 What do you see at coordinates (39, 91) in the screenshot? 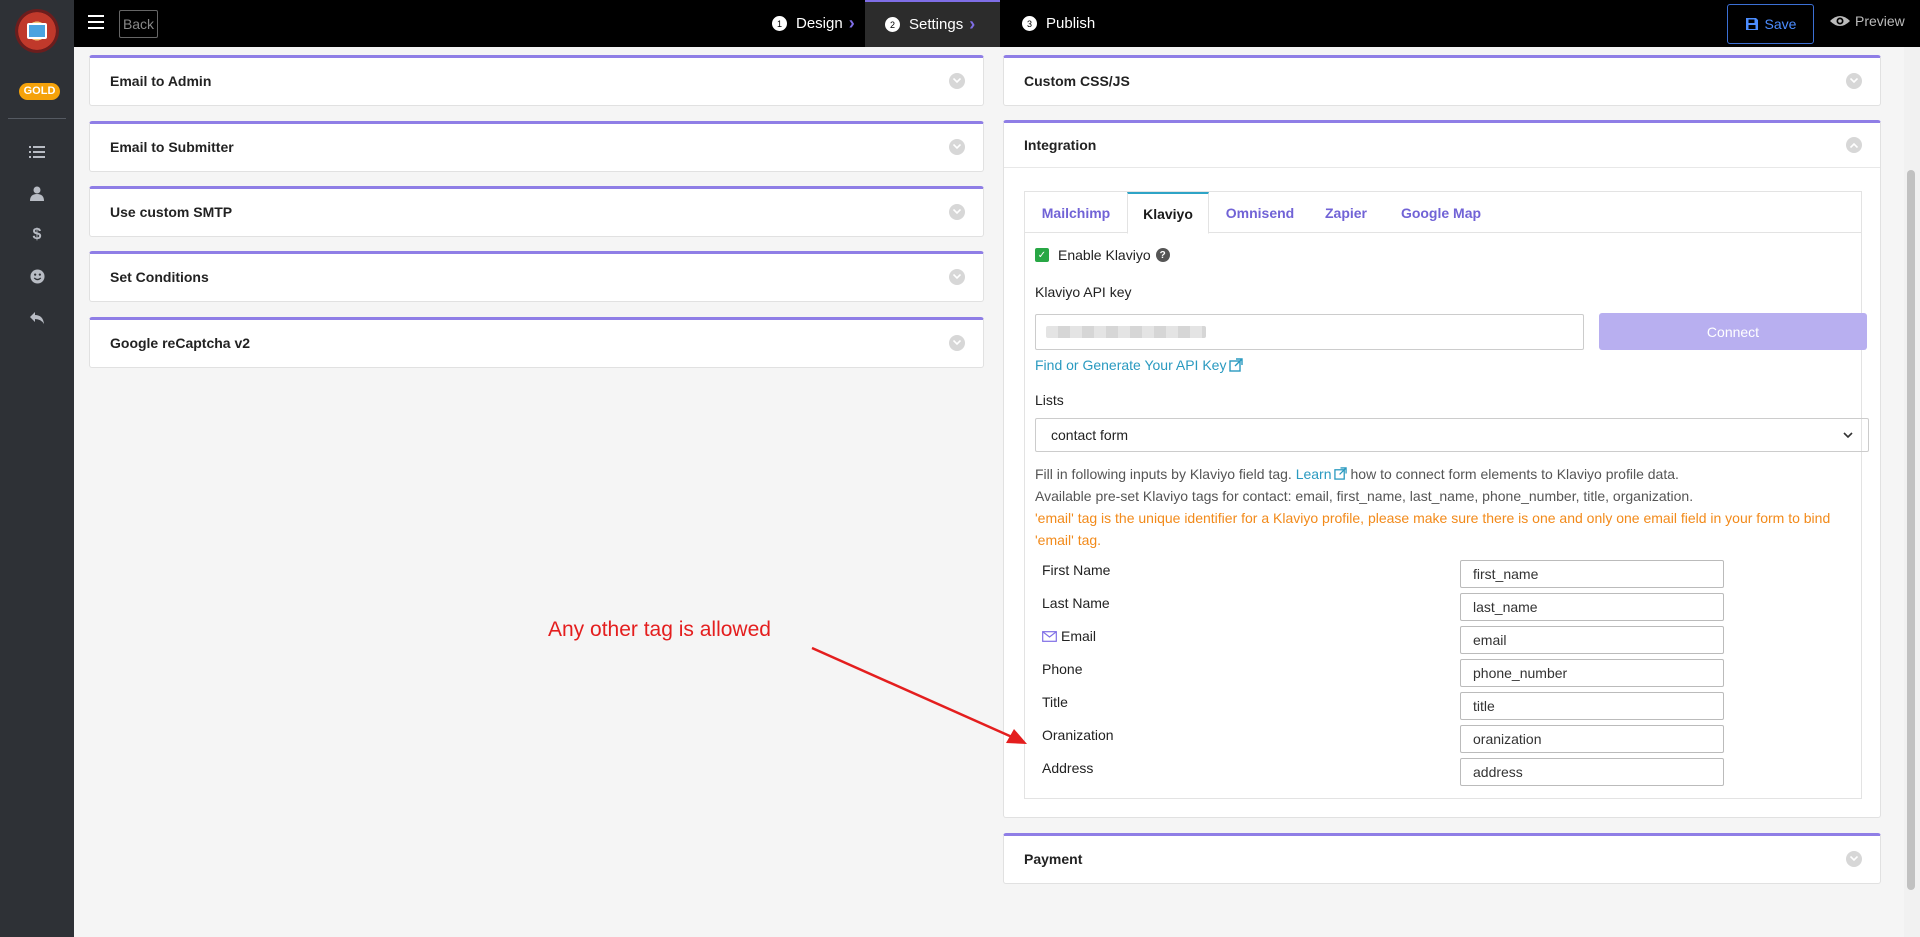
I see `plan-badge: GOLD` at bounding box center [39, 91].